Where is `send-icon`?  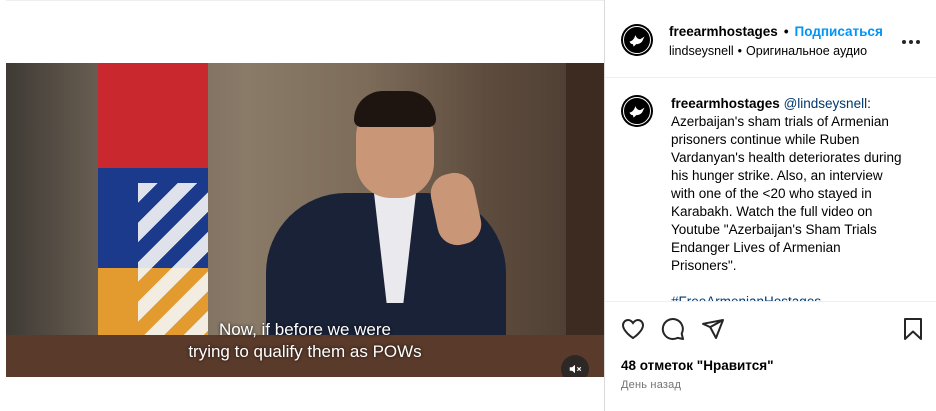 send-icon is located at coordinates (713, 329).